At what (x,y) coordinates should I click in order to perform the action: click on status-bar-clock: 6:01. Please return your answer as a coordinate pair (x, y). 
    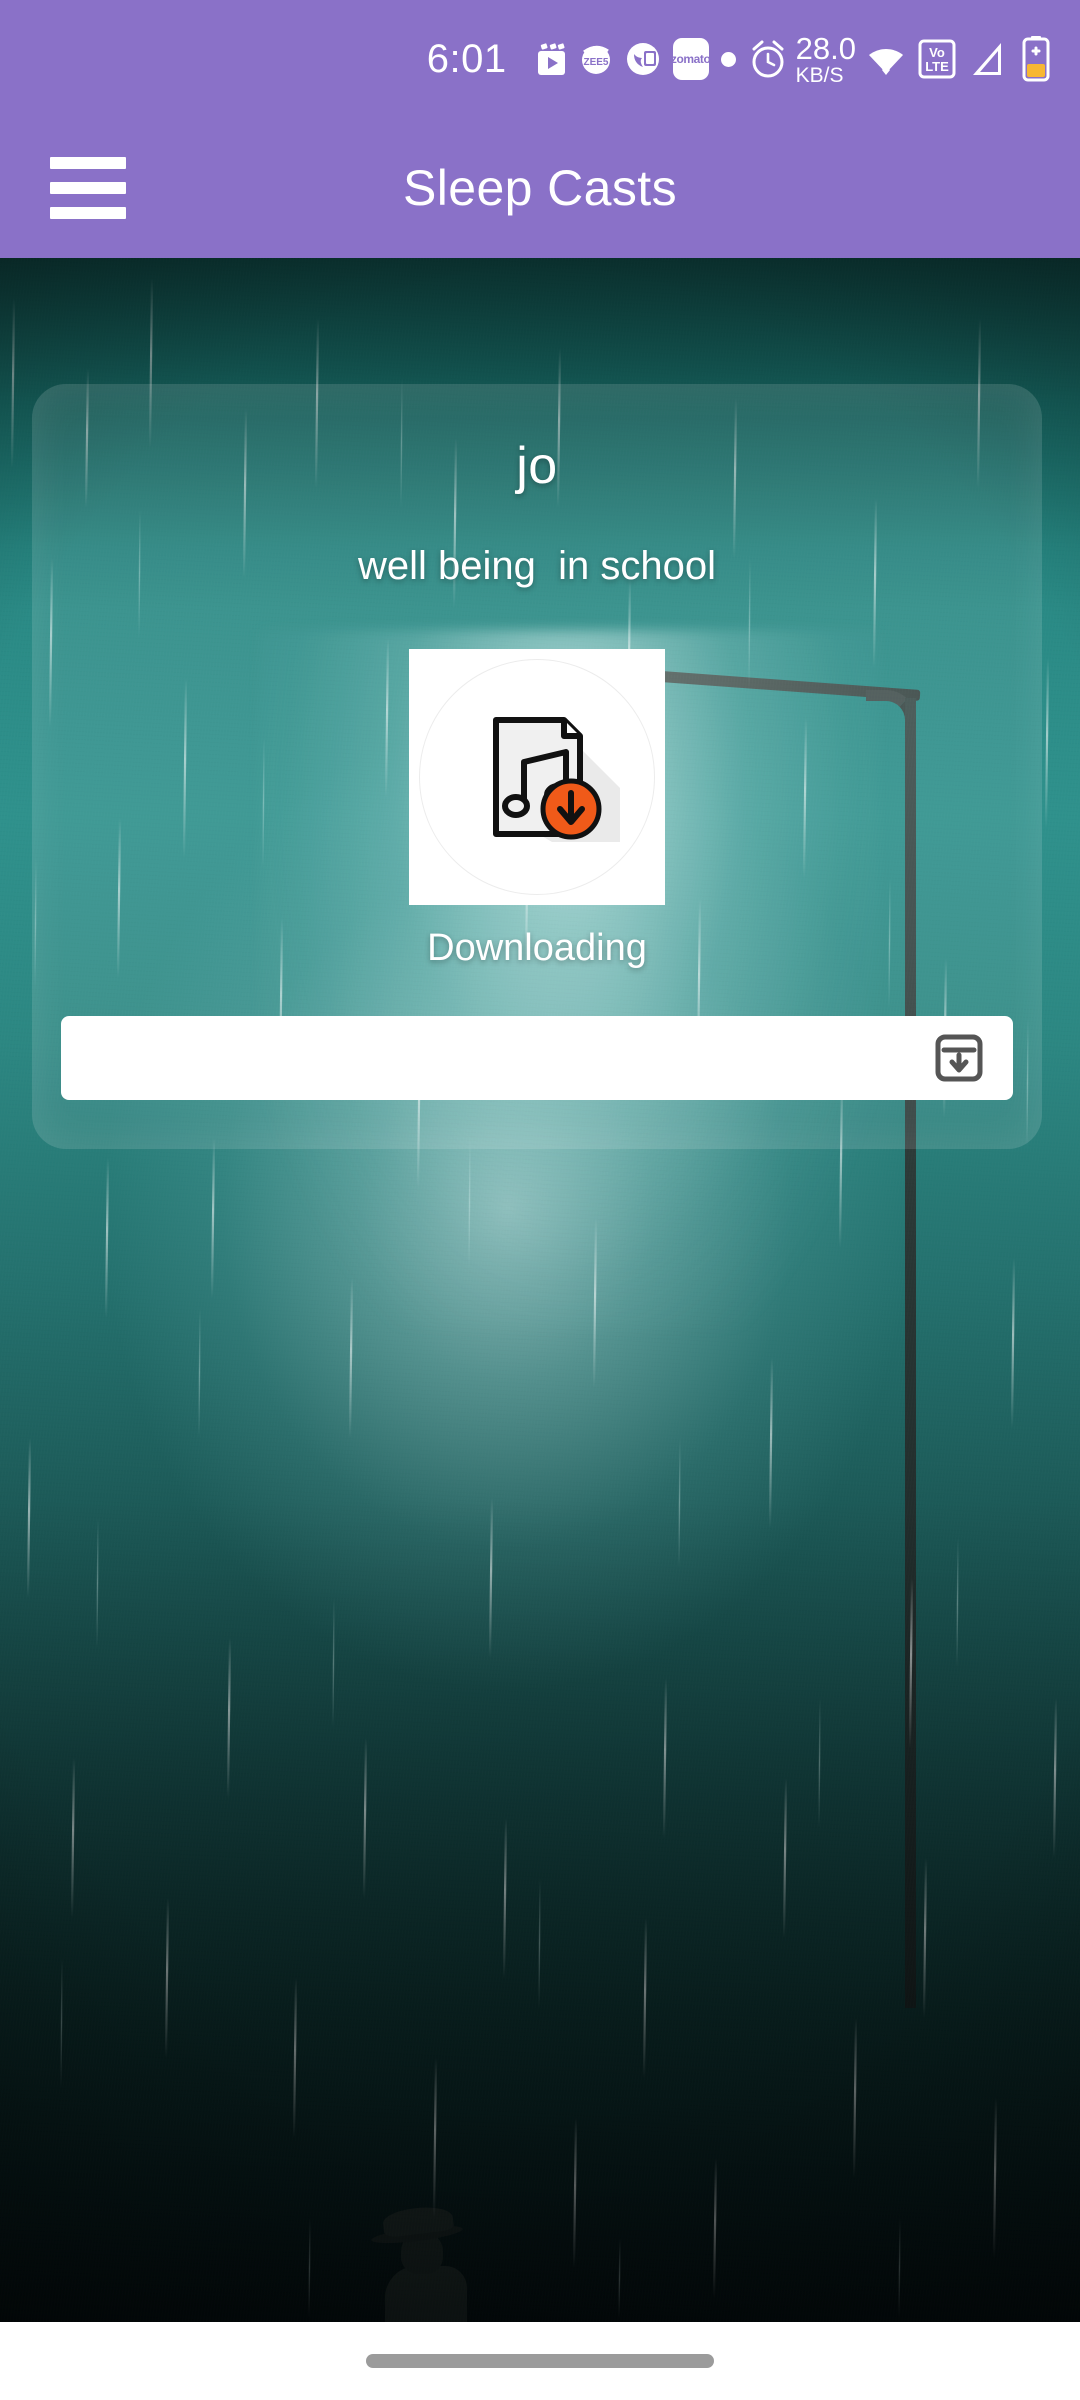
    Looking at the image, I should click on (466, 58).